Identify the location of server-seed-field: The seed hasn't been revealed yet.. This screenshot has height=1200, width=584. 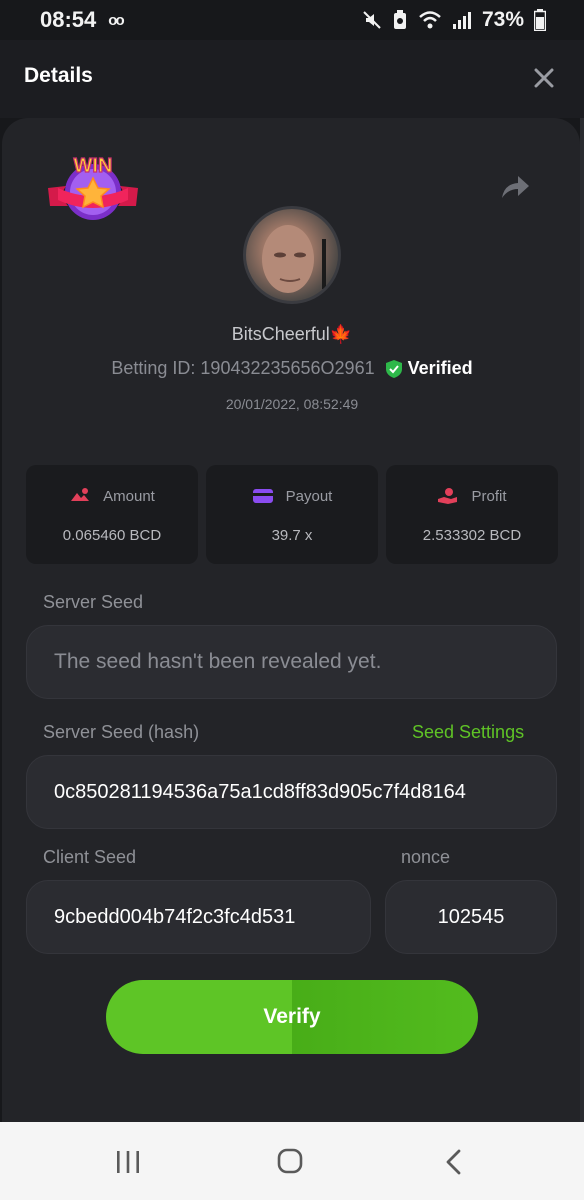
(291, 662).